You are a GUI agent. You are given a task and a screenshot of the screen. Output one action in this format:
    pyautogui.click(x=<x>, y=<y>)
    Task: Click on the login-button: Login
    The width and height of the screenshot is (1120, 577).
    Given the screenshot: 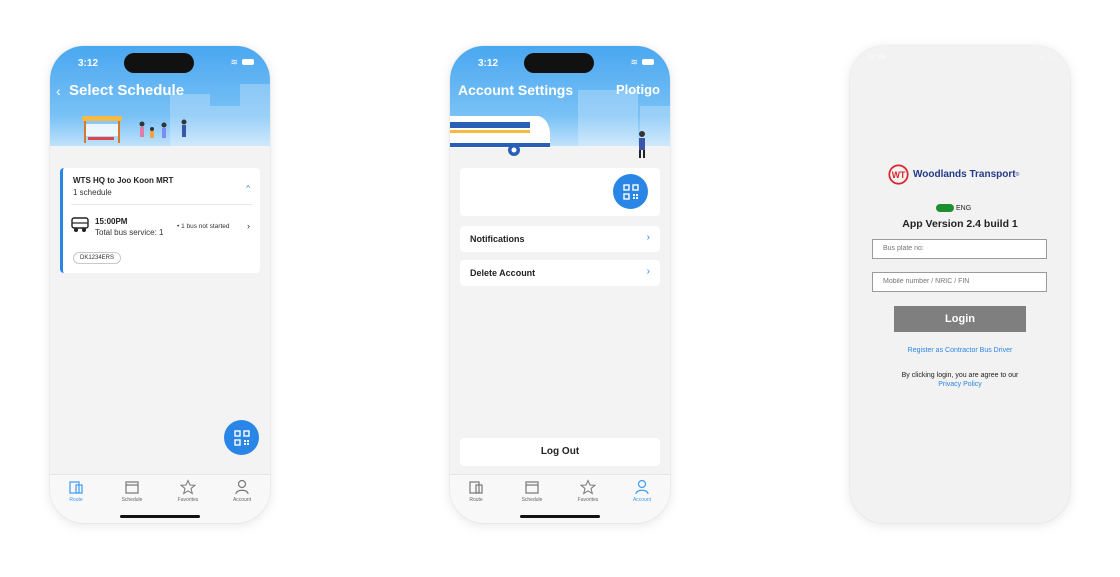 What is the action you would take?
    pyautogui.click(x=960, y=319)
    